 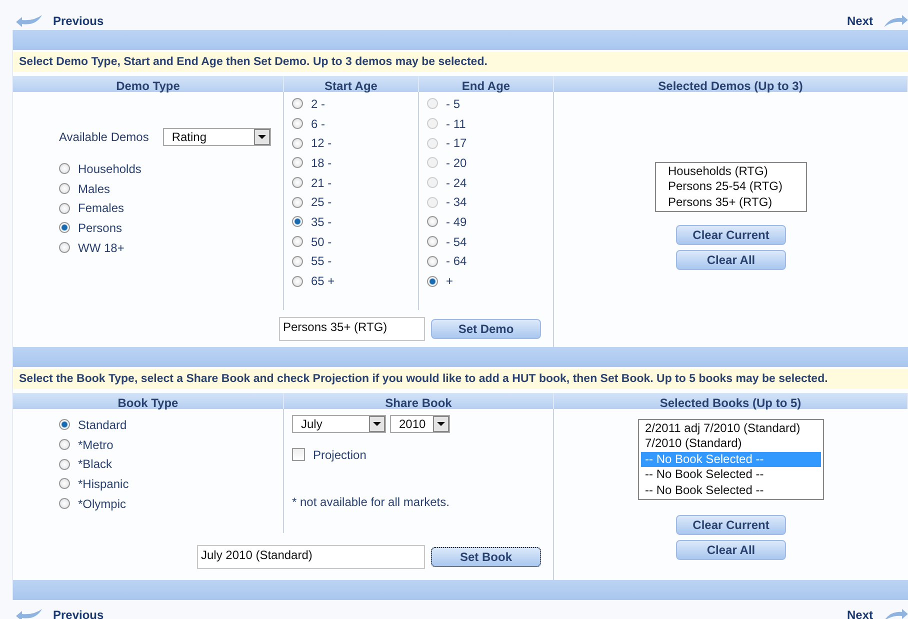 What do you see at coordinates (460, 62) in the screenshot?
I see `instruction-text: Select Demo Type, Start and End Age then Set Demo. Up to 3 demos may be selected.` at bounding box center [460, 62].